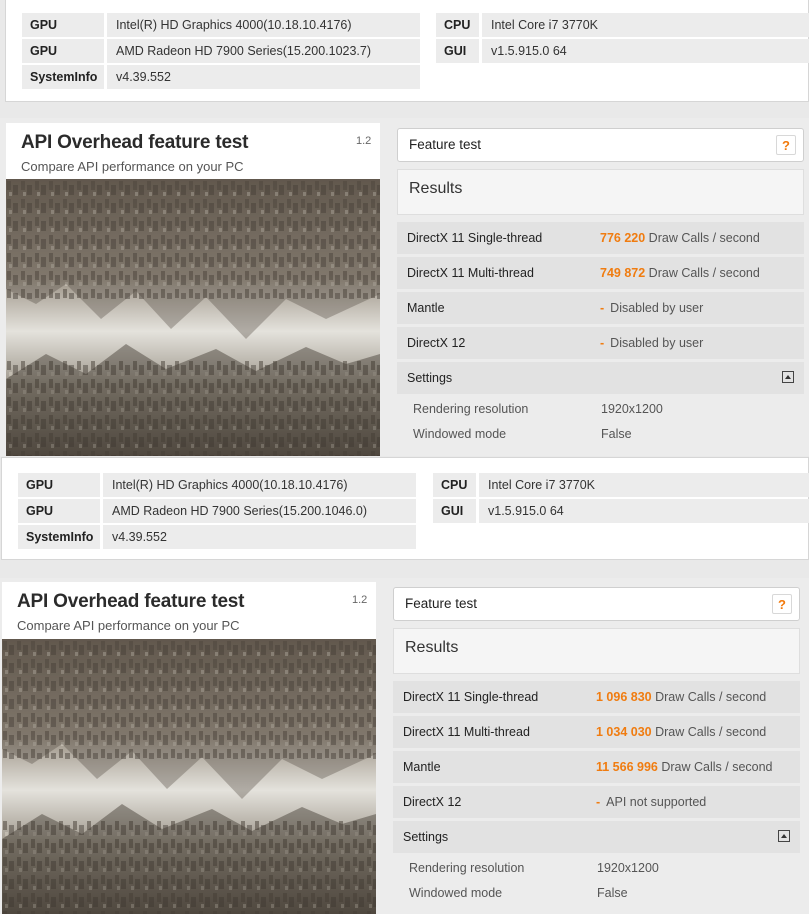 Image resolution: width=809 pixels, height=914 pixels. I want to click on result-value: 749 872 Draw Calls / second, so click(680, 273).